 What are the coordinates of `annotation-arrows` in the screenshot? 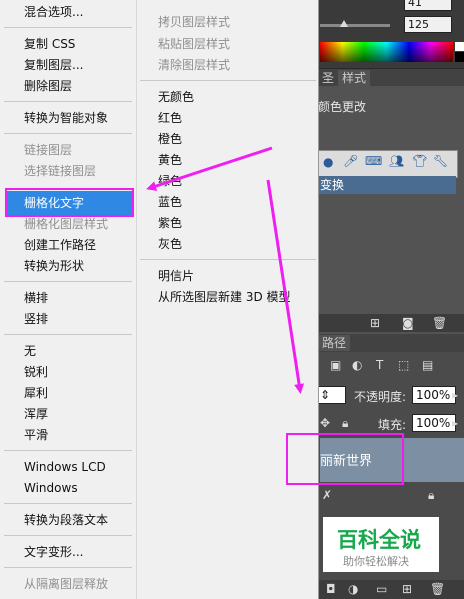 It's located at (225, 270).